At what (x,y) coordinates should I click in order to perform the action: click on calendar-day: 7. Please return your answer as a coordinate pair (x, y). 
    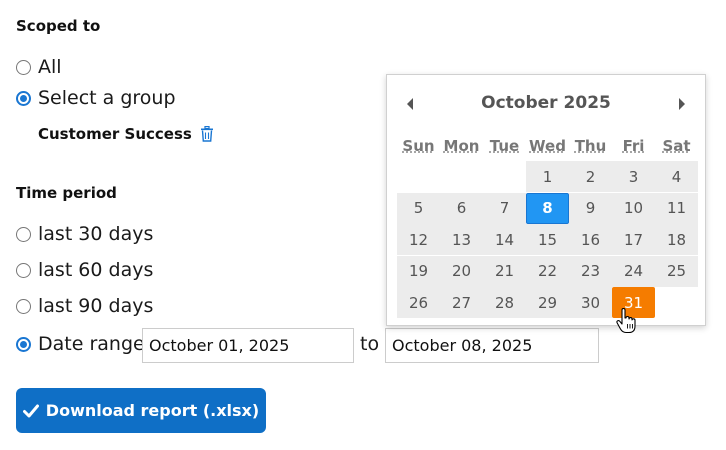
    Looking at the image, I should click on (504, 208).